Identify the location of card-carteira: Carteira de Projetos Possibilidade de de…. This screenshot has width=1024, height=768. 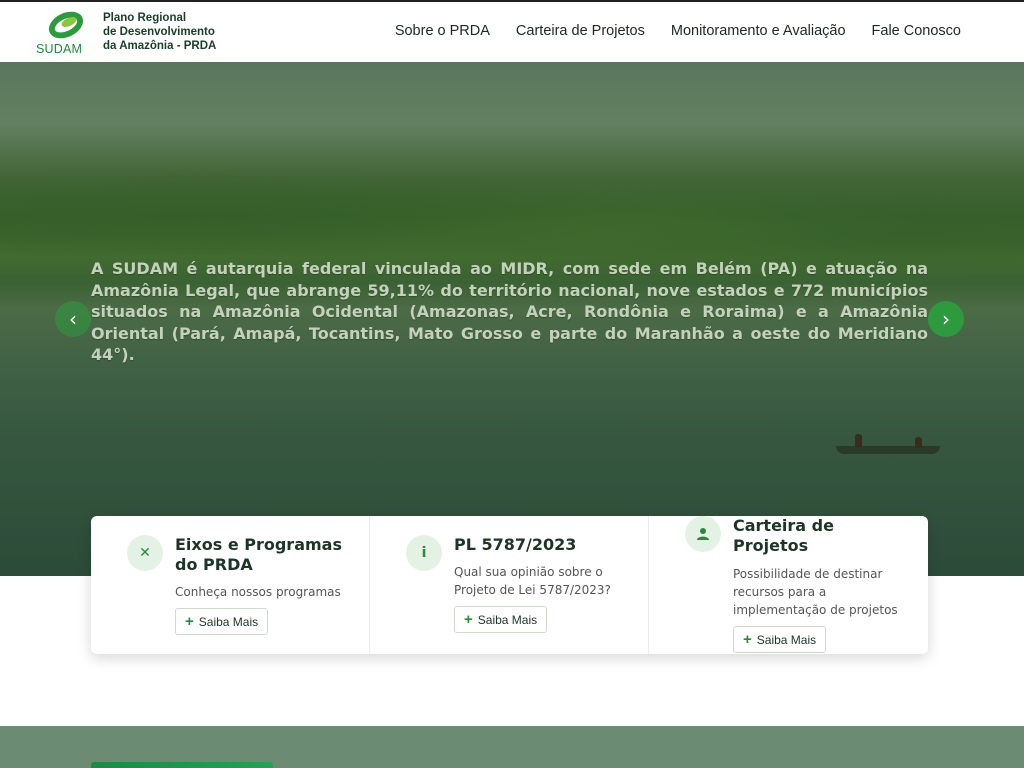
(788, 585).